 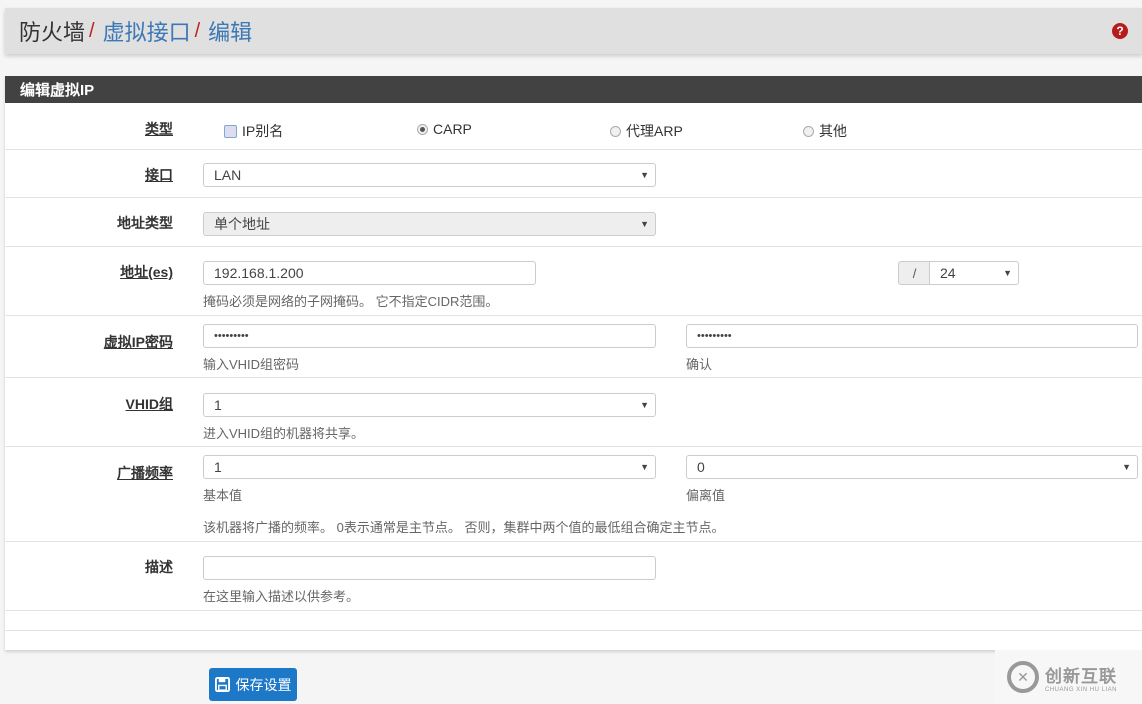 What do you see at coordinates (1081, 689) in the screenshot?
I see `watermark-en: CHUANG XIN HU LIAN` at bounding box center [1081, 689].